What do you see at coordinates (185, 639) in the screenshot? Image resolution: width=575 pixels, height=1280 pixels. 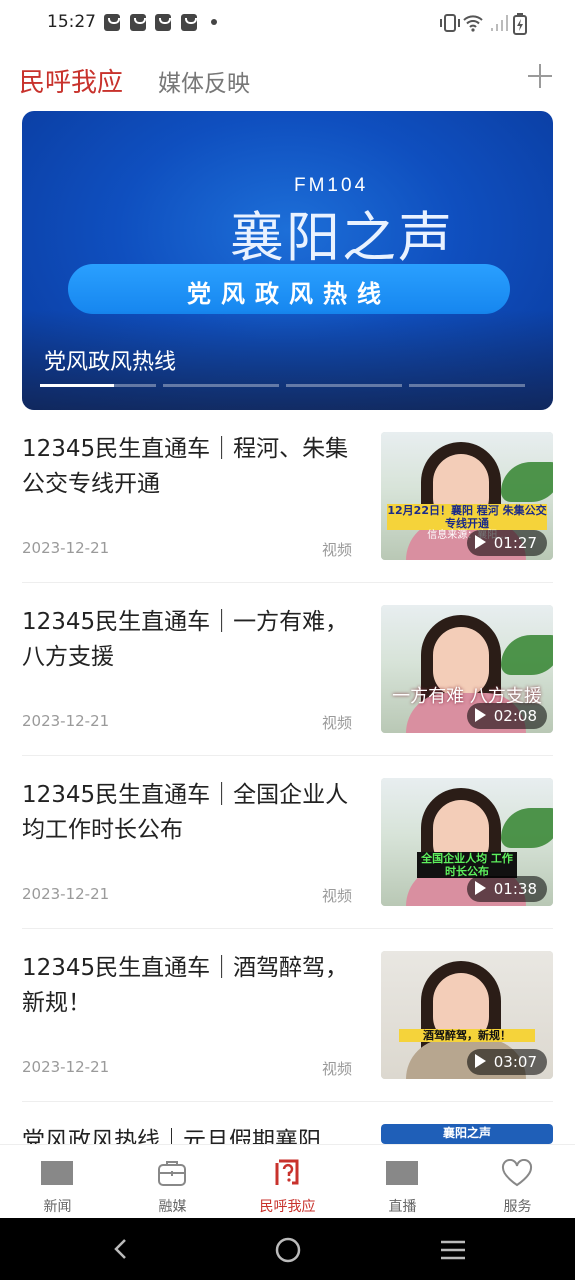 I see `news-title: 12345民生直通车｜一方有难，八方支援` at bounding box center [185, 639].